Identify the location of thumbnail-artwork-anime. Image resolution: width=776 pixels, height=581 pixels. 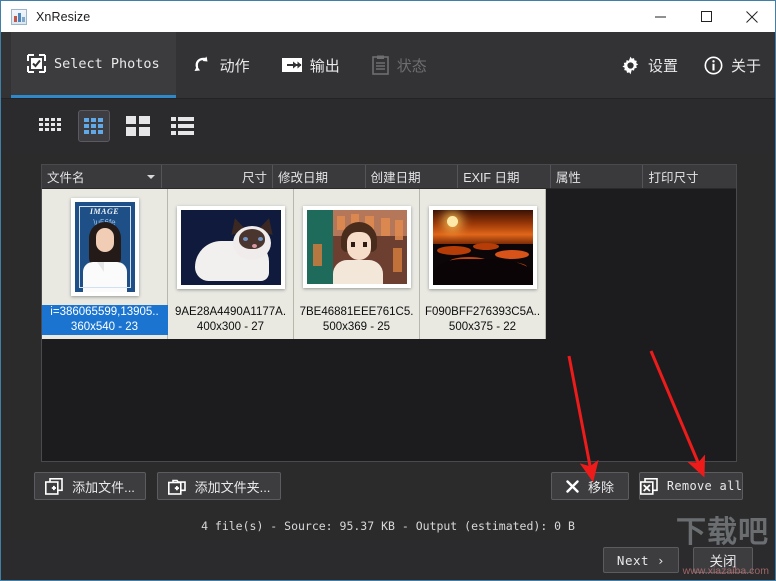
(356, 247).